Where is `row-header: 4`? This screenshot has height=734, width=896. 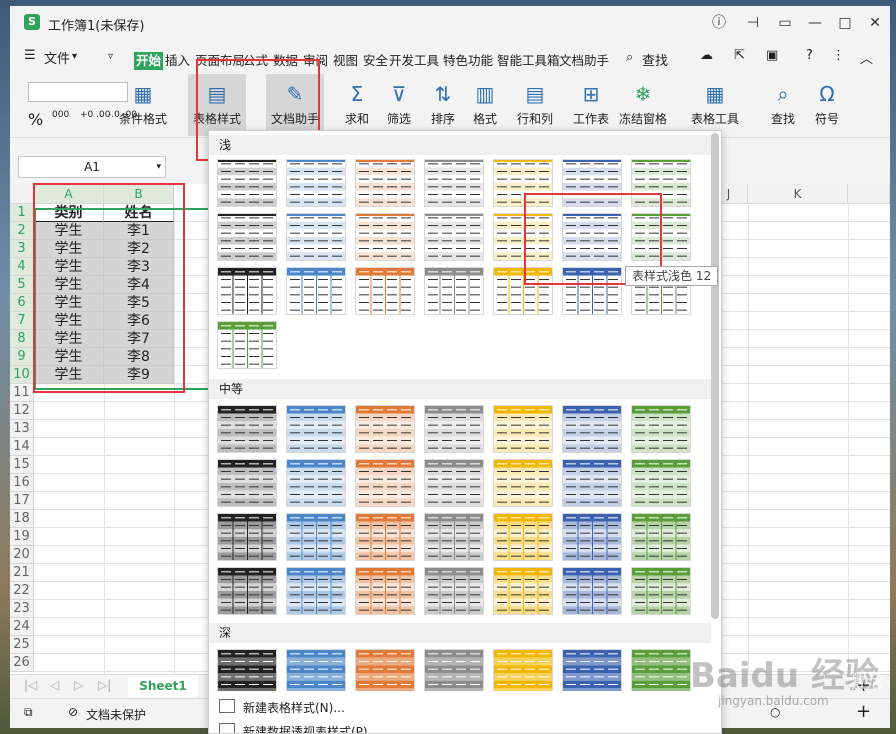
row-header: 4 is located at coordinates (22, 267).